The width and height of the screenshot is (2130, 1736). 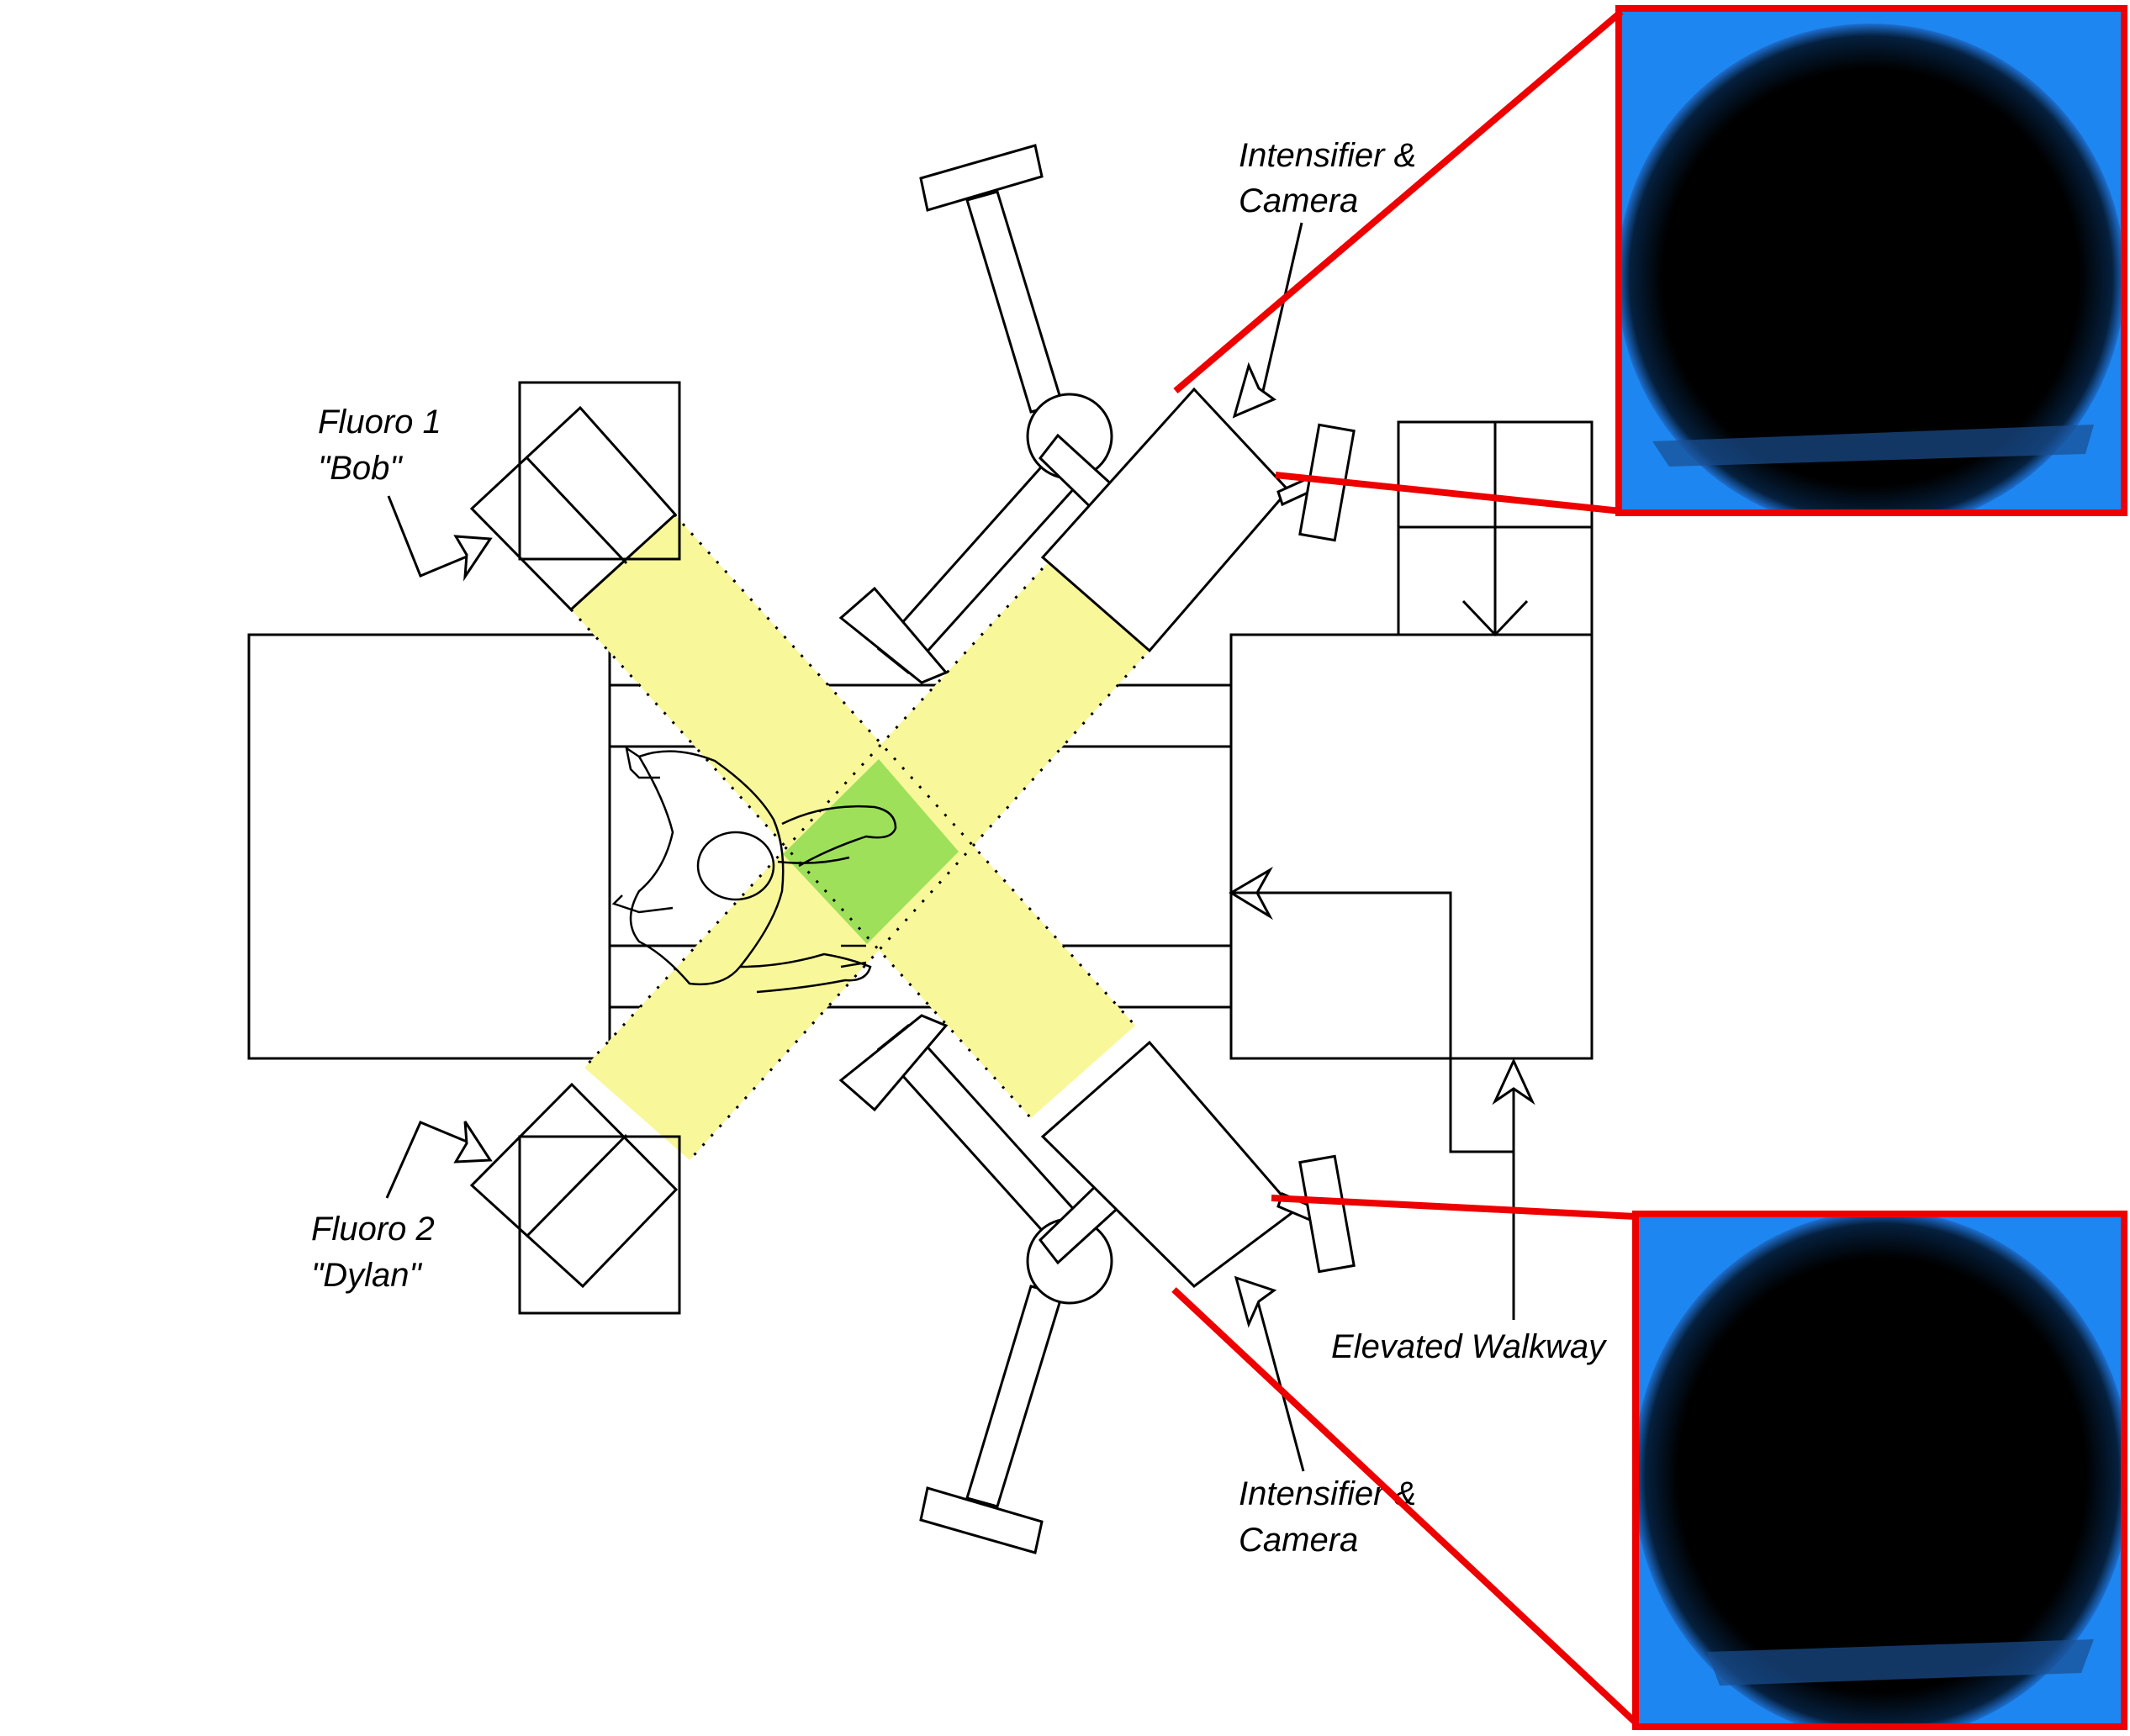 I want to click on right-platform, so click(x=1411, y=846).